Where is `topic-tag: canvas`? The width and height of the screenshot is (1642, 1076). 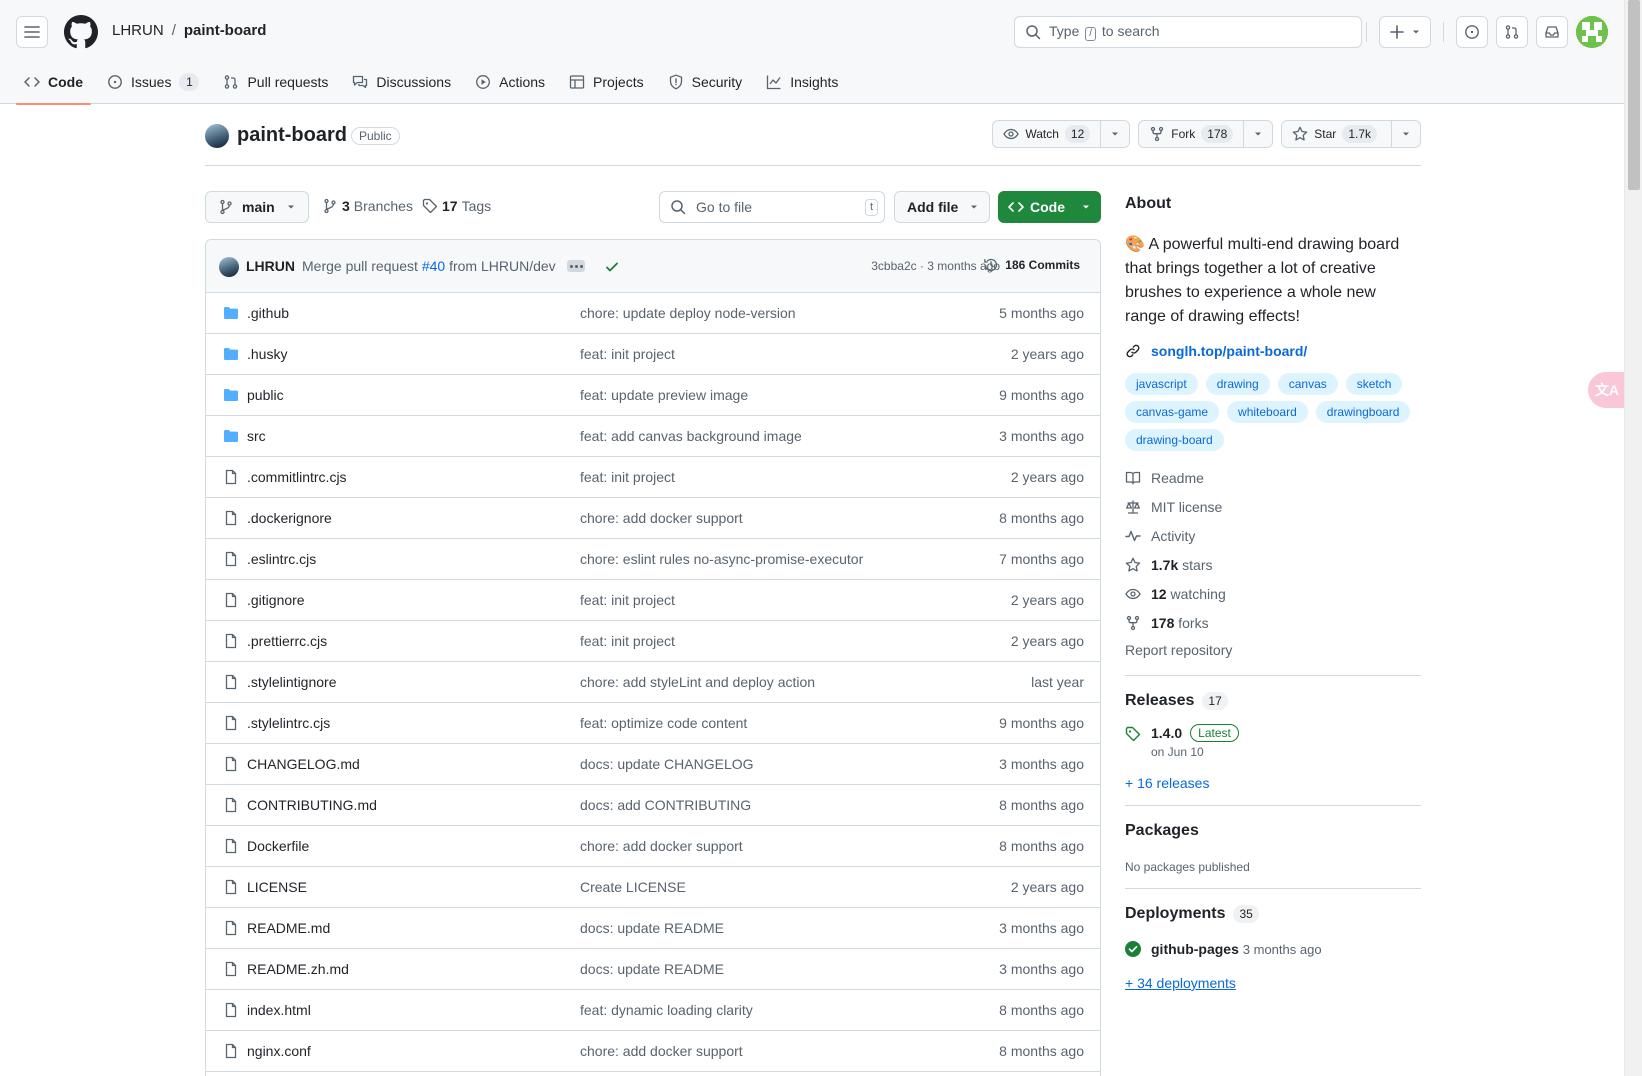
topic-tag: canvas is located at coordinates (1307, 384).